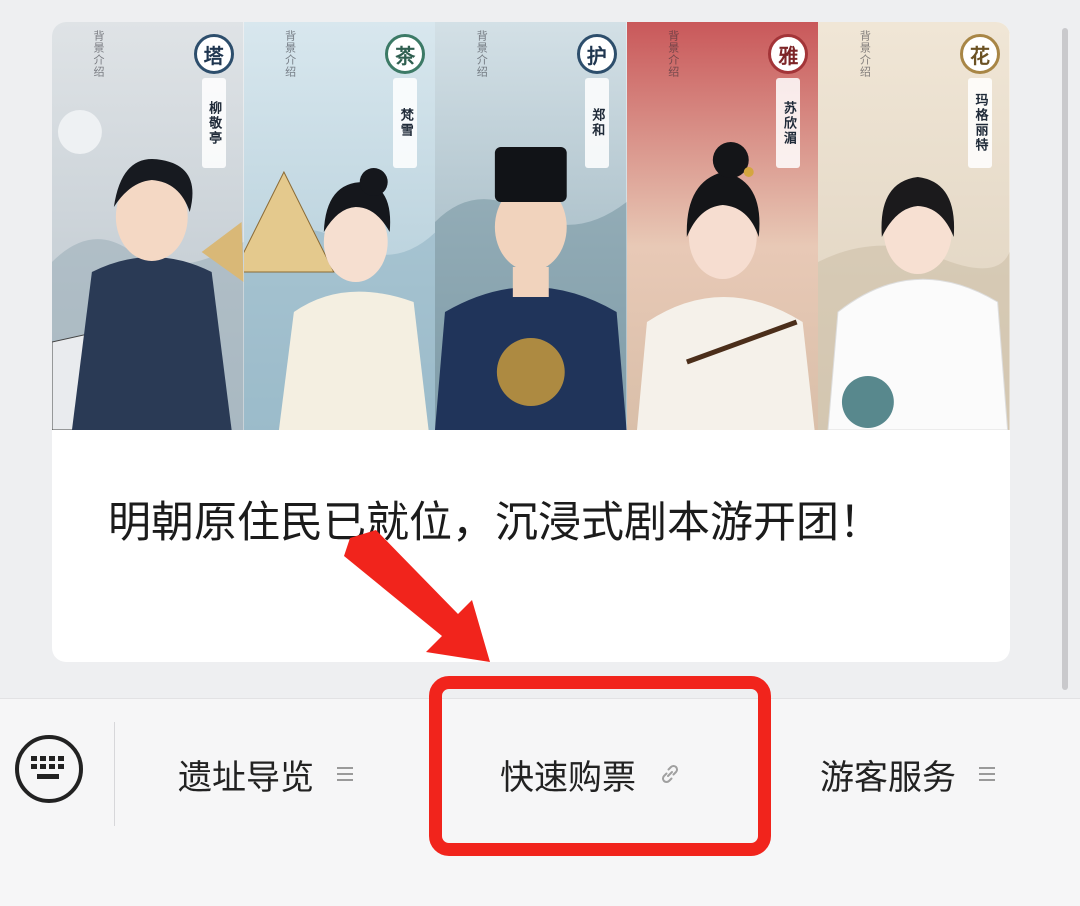 This screenshot has height=906, width=1080. I want to click on keyboard-icon, so click(47, 767).